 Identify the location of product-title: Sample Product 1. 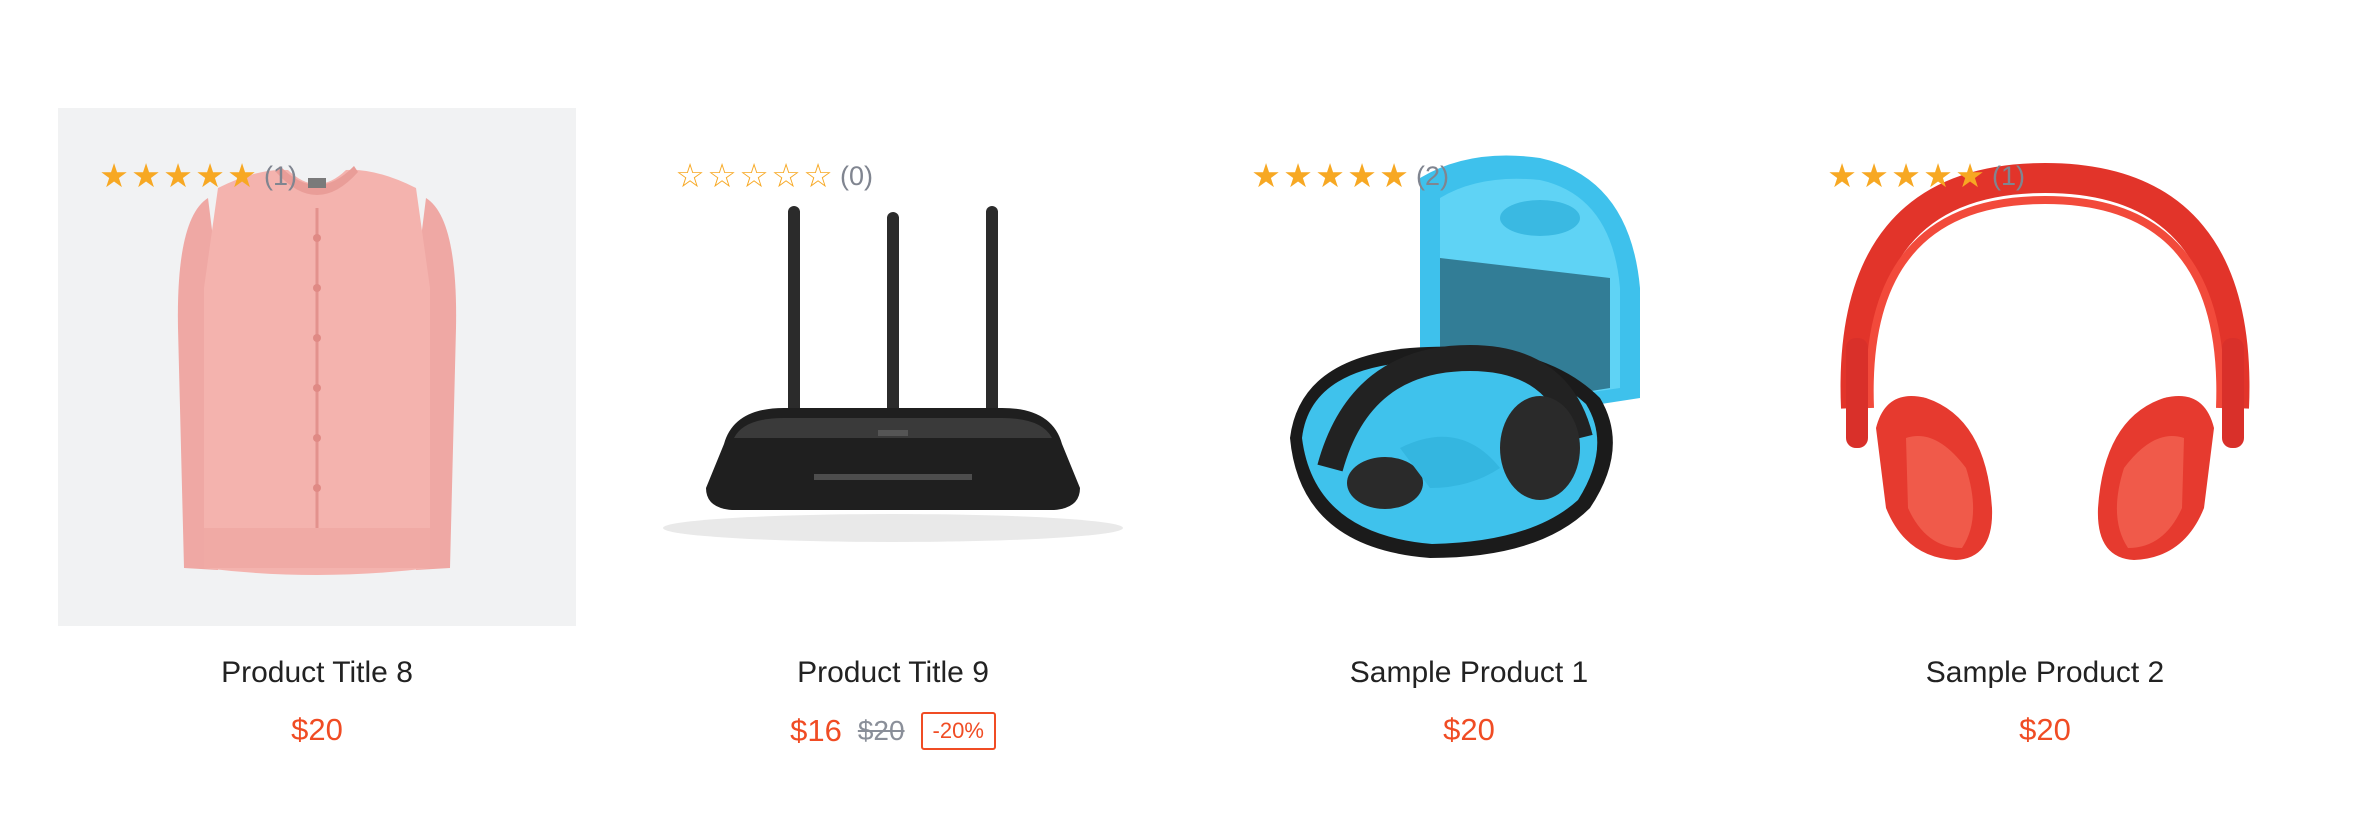
(1469, 673).